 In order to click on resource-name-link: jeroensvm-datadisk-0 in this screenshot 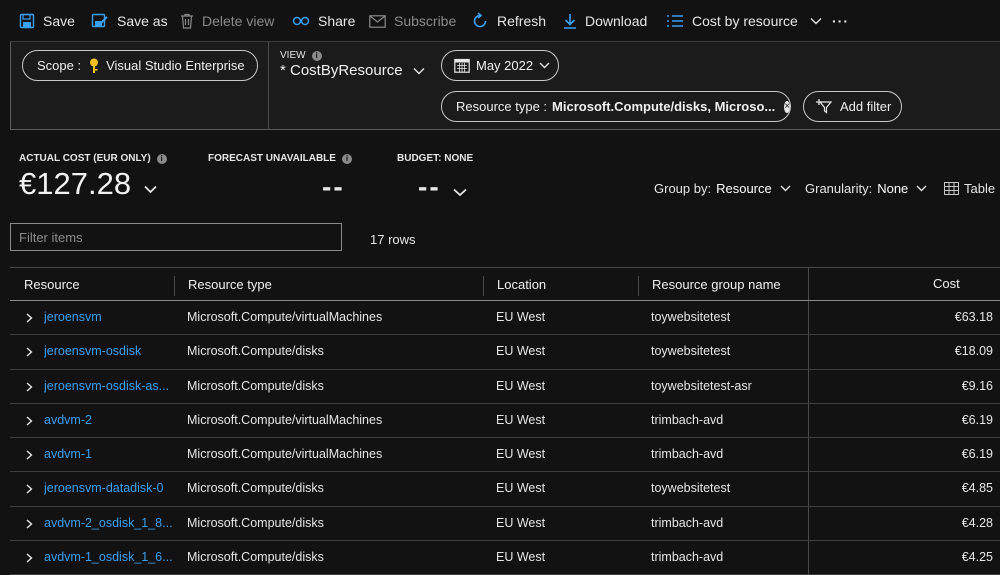, I will do `click(108, 488)`.